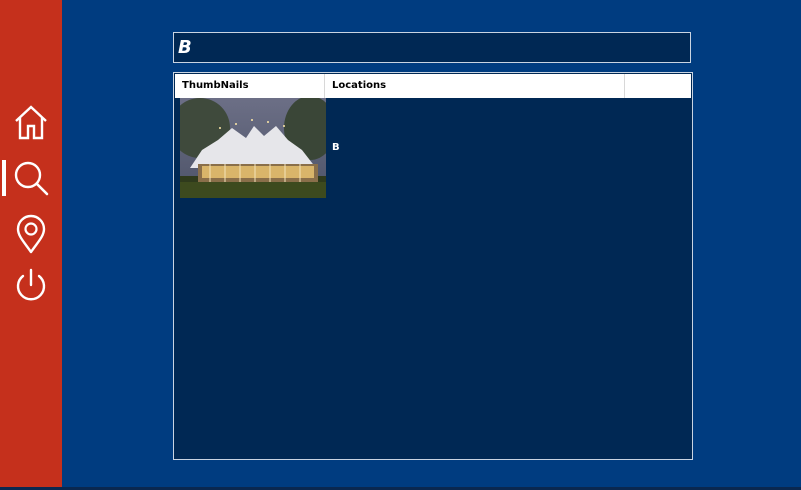 This screenshot has height=490, width=801. Describe the element at coordinates (253, 148) in the screenshot. I see `tent-event-thumbnail` at that location.